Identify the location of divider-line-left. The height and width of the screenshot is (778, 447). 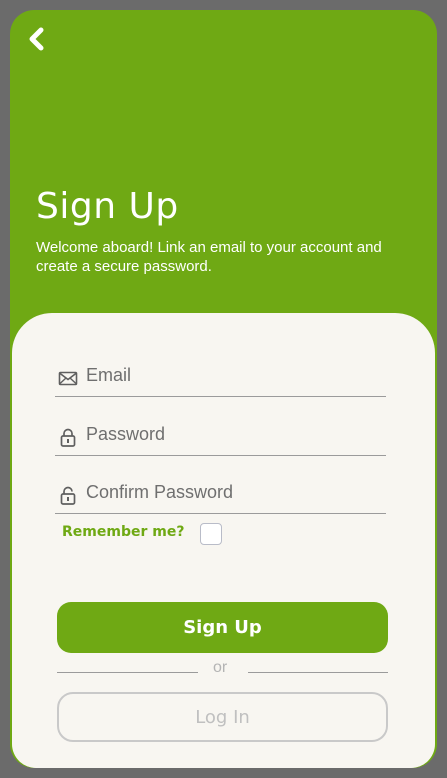
(127, 672).